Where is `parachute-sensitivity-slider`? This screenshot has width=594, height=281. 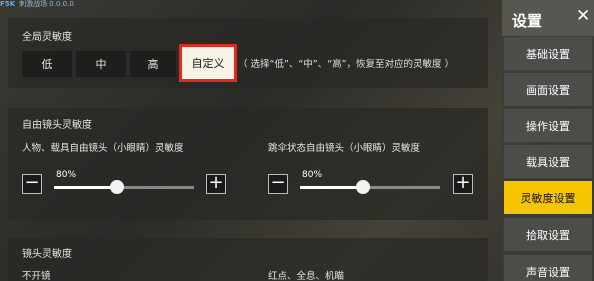 parachute-sensitivity-slider is located at coordinates (370, 187).